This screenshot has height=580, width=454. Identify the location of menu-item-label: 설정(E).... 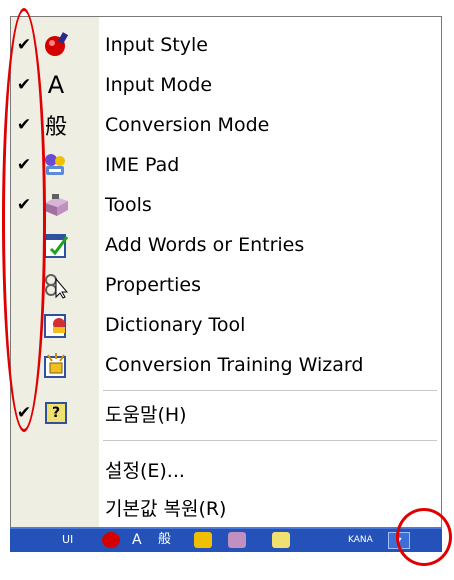
(145, 470).